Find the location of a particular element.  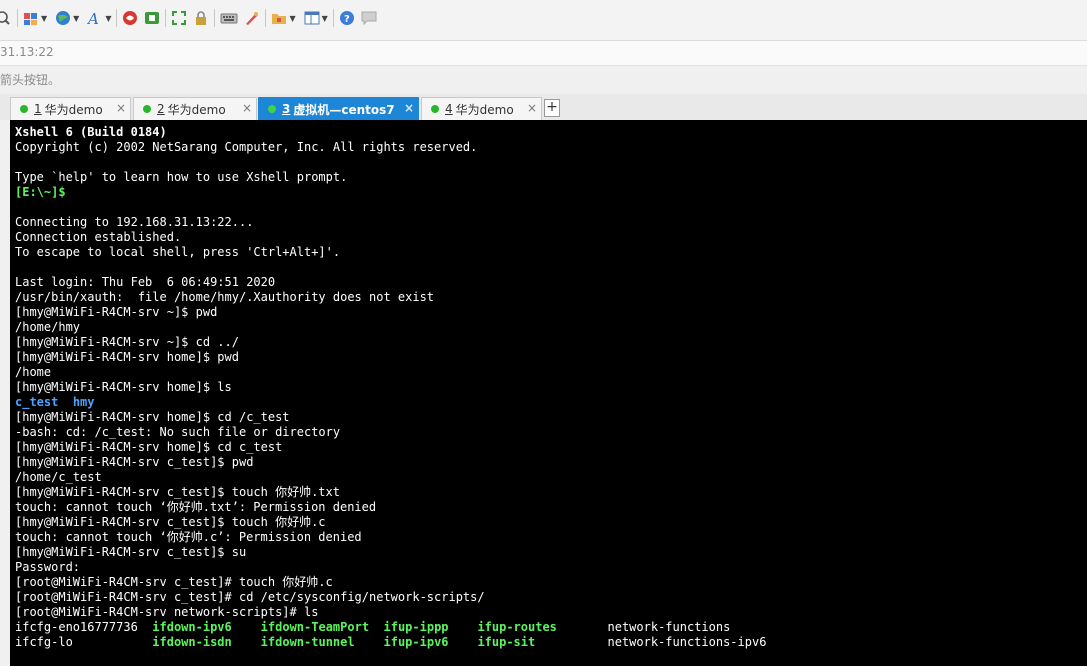

xftp-icon is located at coordinates (130, 18).